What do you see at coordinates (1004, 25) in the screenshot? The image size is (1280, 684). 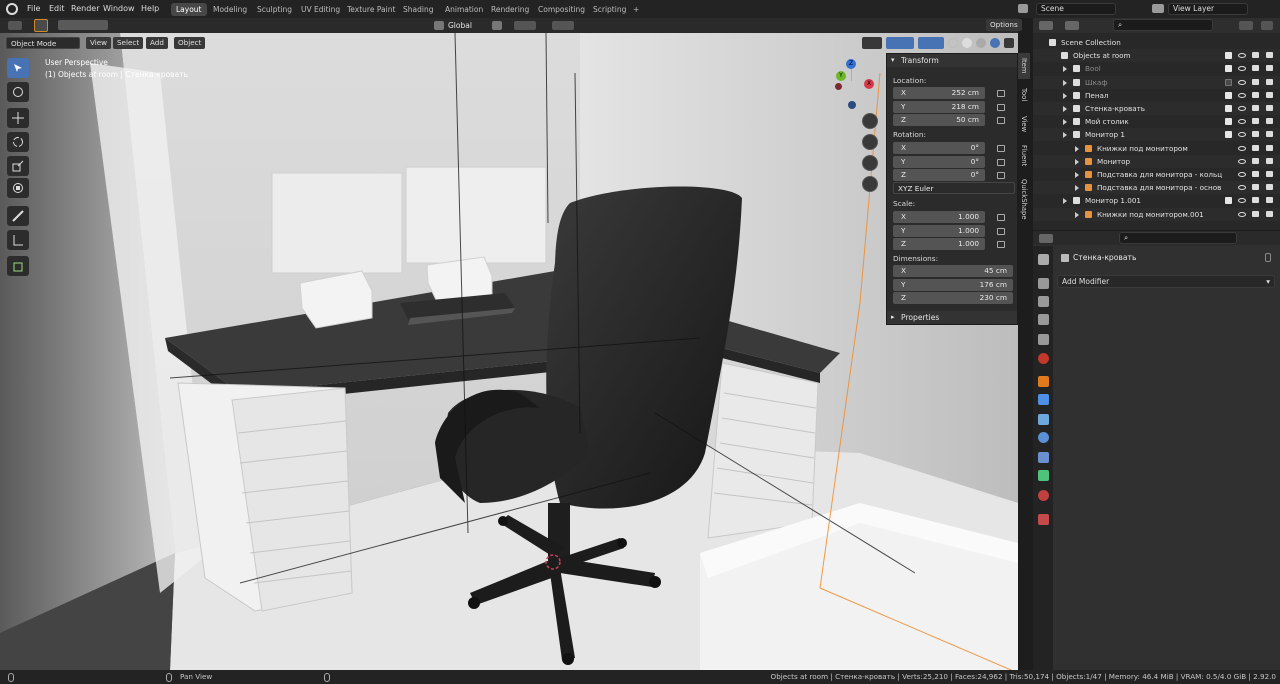 I see `options-button: Options` at bounding box center [1004, 25].